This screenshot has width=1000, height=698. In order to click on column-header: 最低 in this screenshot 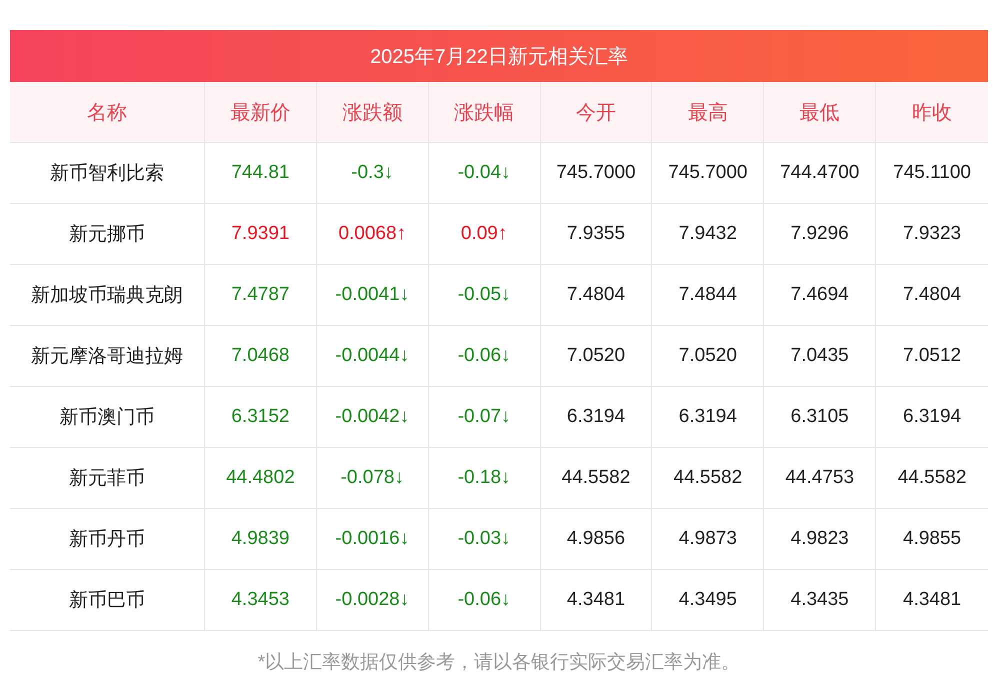, I will do `click(820, 112)`.